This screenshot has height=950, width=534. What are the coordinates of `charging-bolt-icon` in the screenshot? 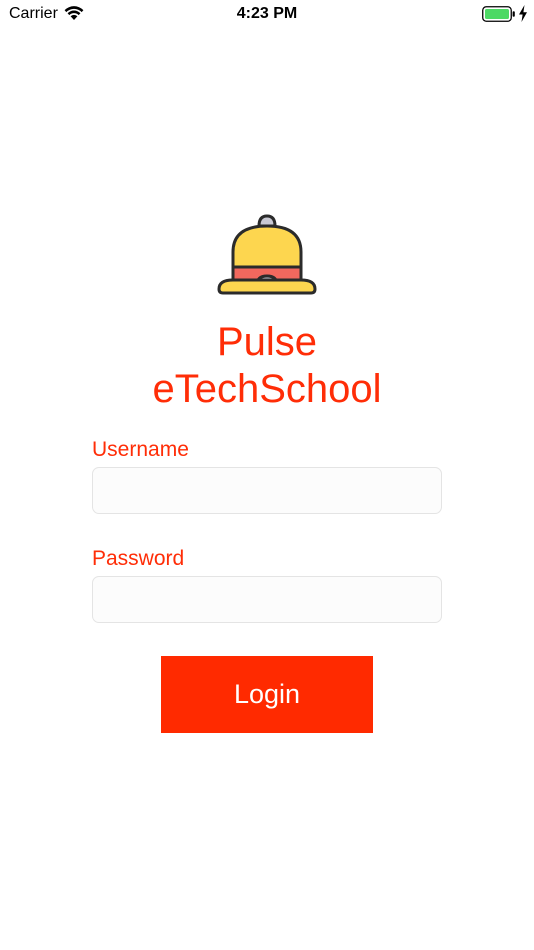 It's located at (523, 13).